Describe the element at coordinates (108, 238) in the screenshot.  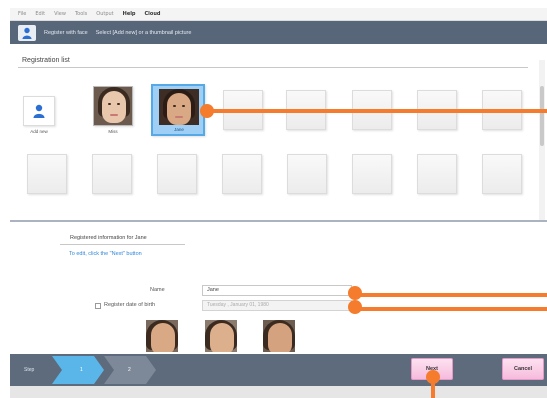
I see `info-title: Registered information for Jane` at that location.